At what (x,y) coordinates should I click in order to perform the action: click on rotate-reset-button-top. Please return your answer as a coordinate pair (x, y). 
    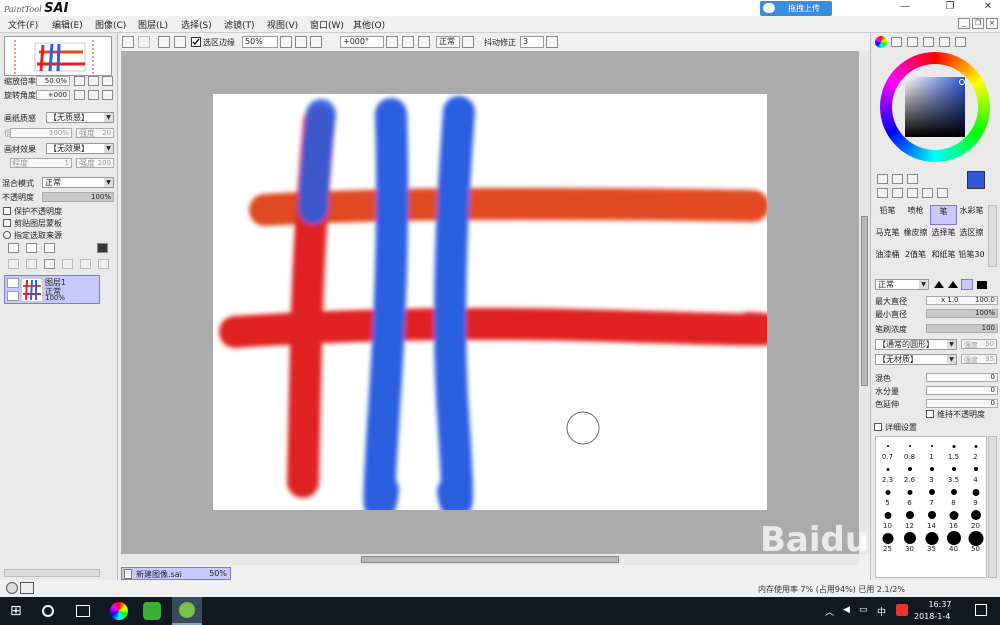
    Looking at the image, I should click on (424, 42).